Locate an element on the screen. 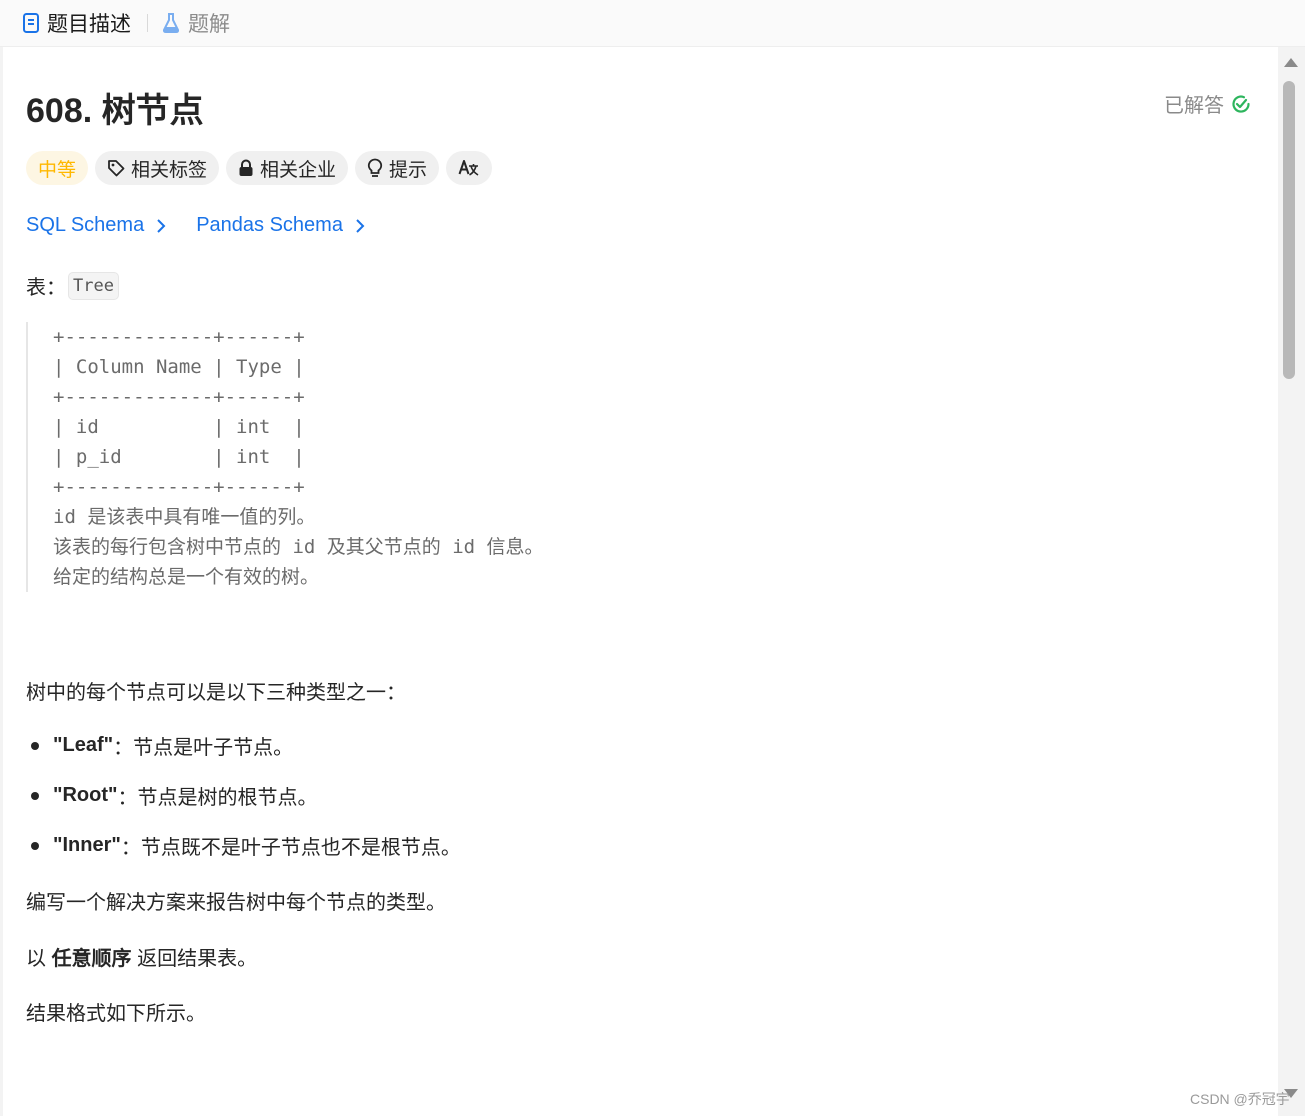  list-item: "Inner" ：节点既不是叶子节点也不是根节点。 is located at coordinates (243, 845).